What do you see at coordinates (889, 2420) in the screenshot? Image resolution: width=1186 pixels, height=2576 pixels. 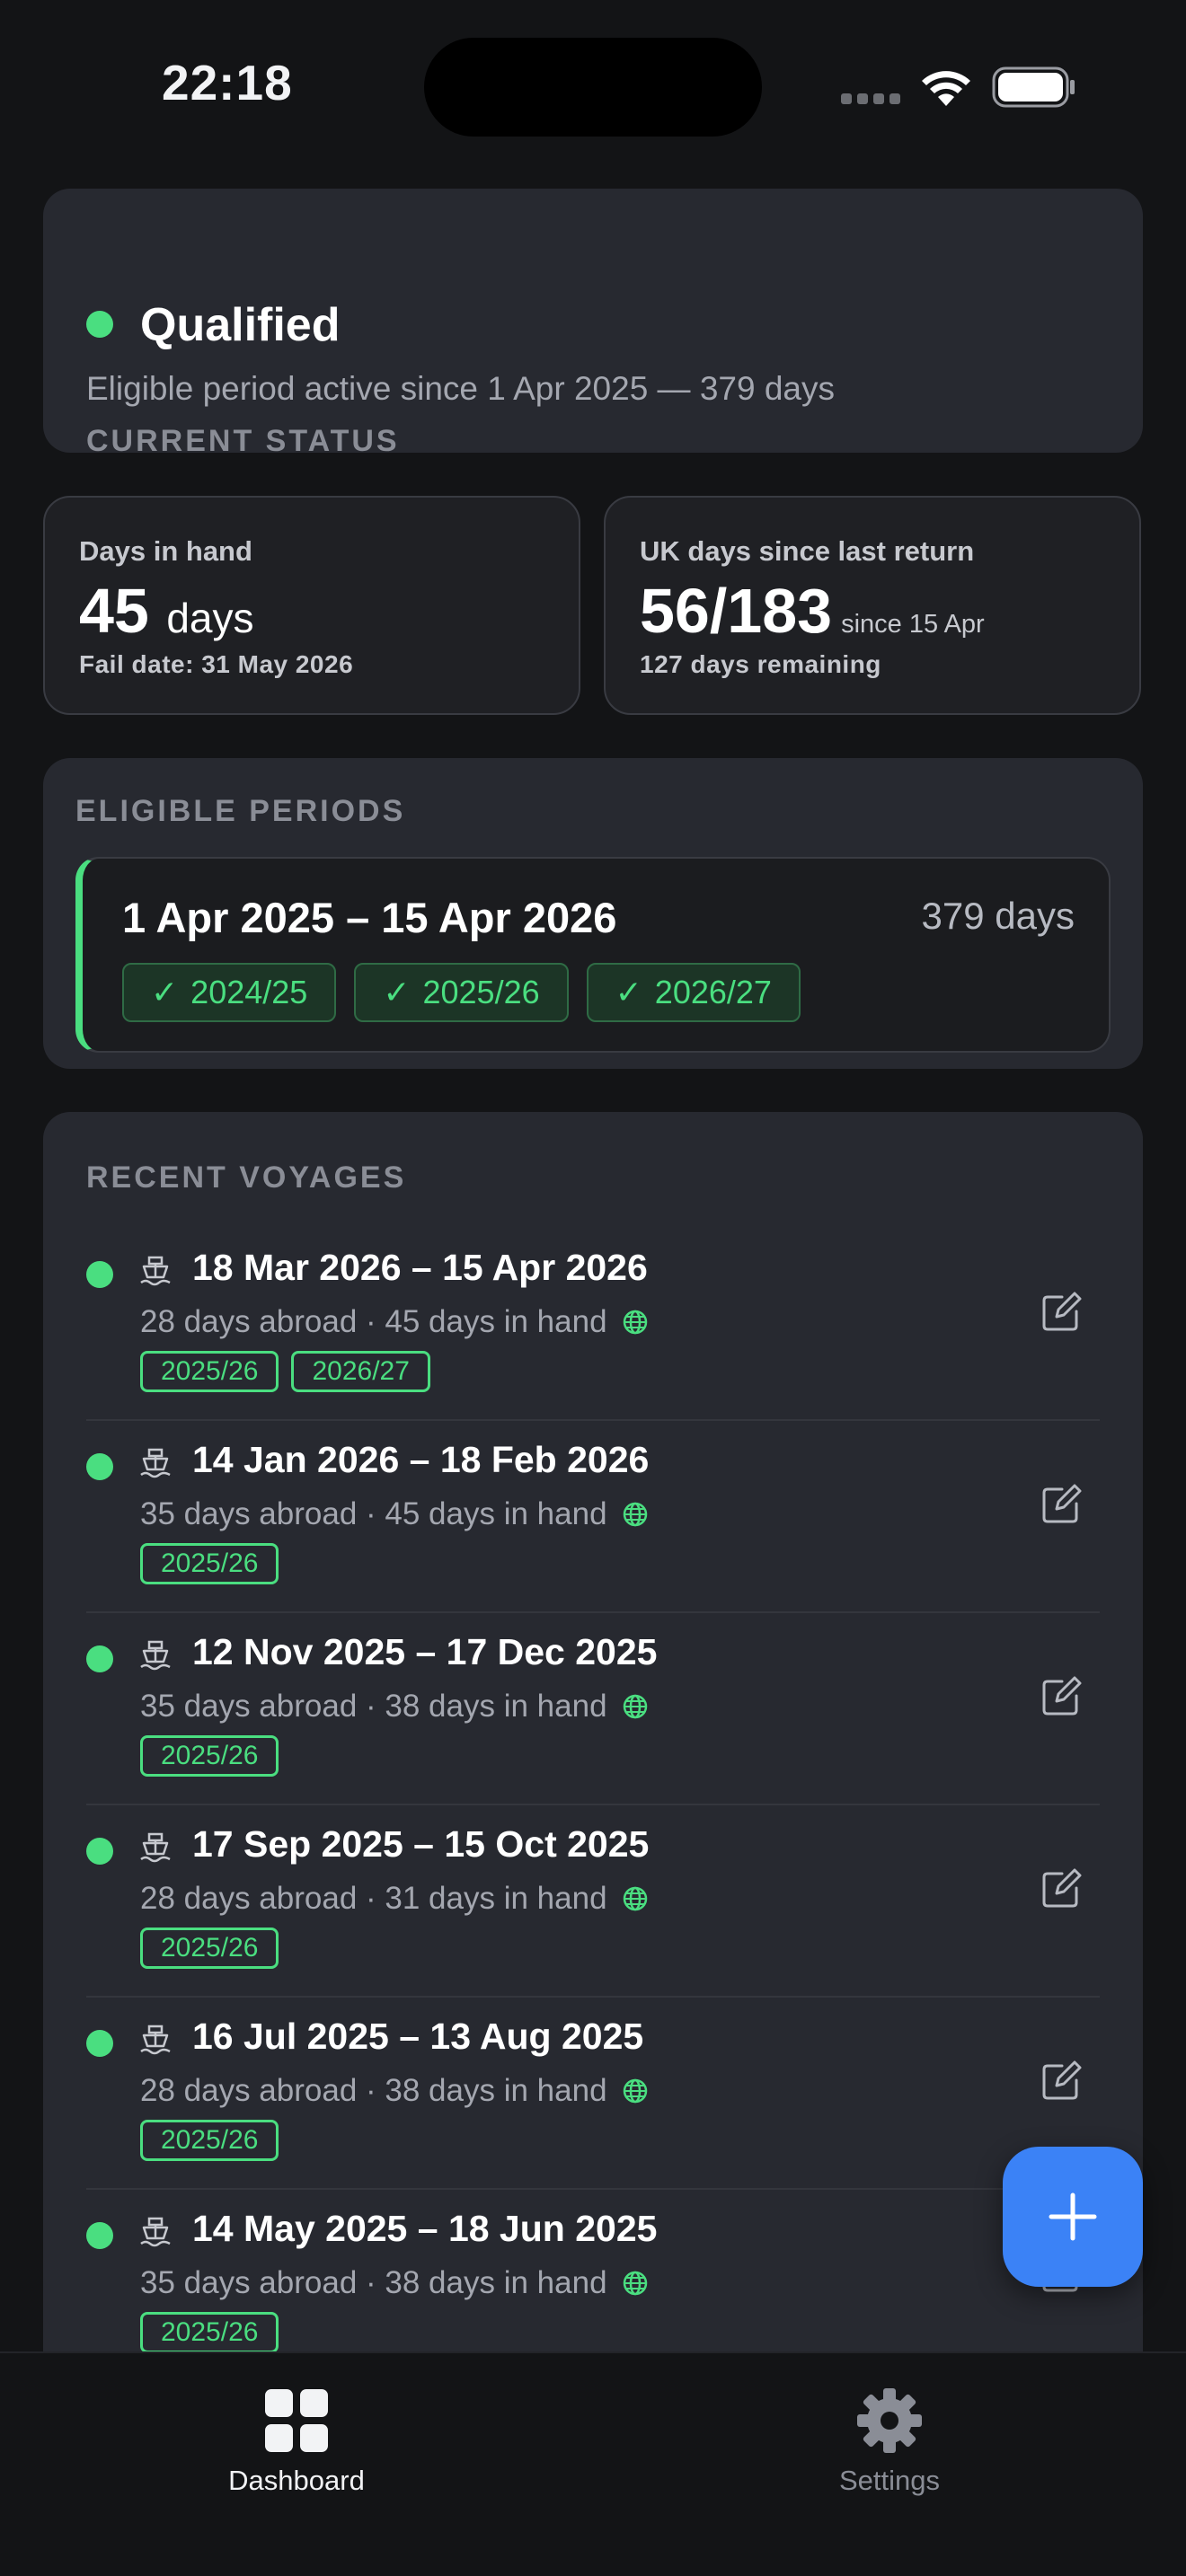 I see `gear-icon` at bounding box center [889, 2420].